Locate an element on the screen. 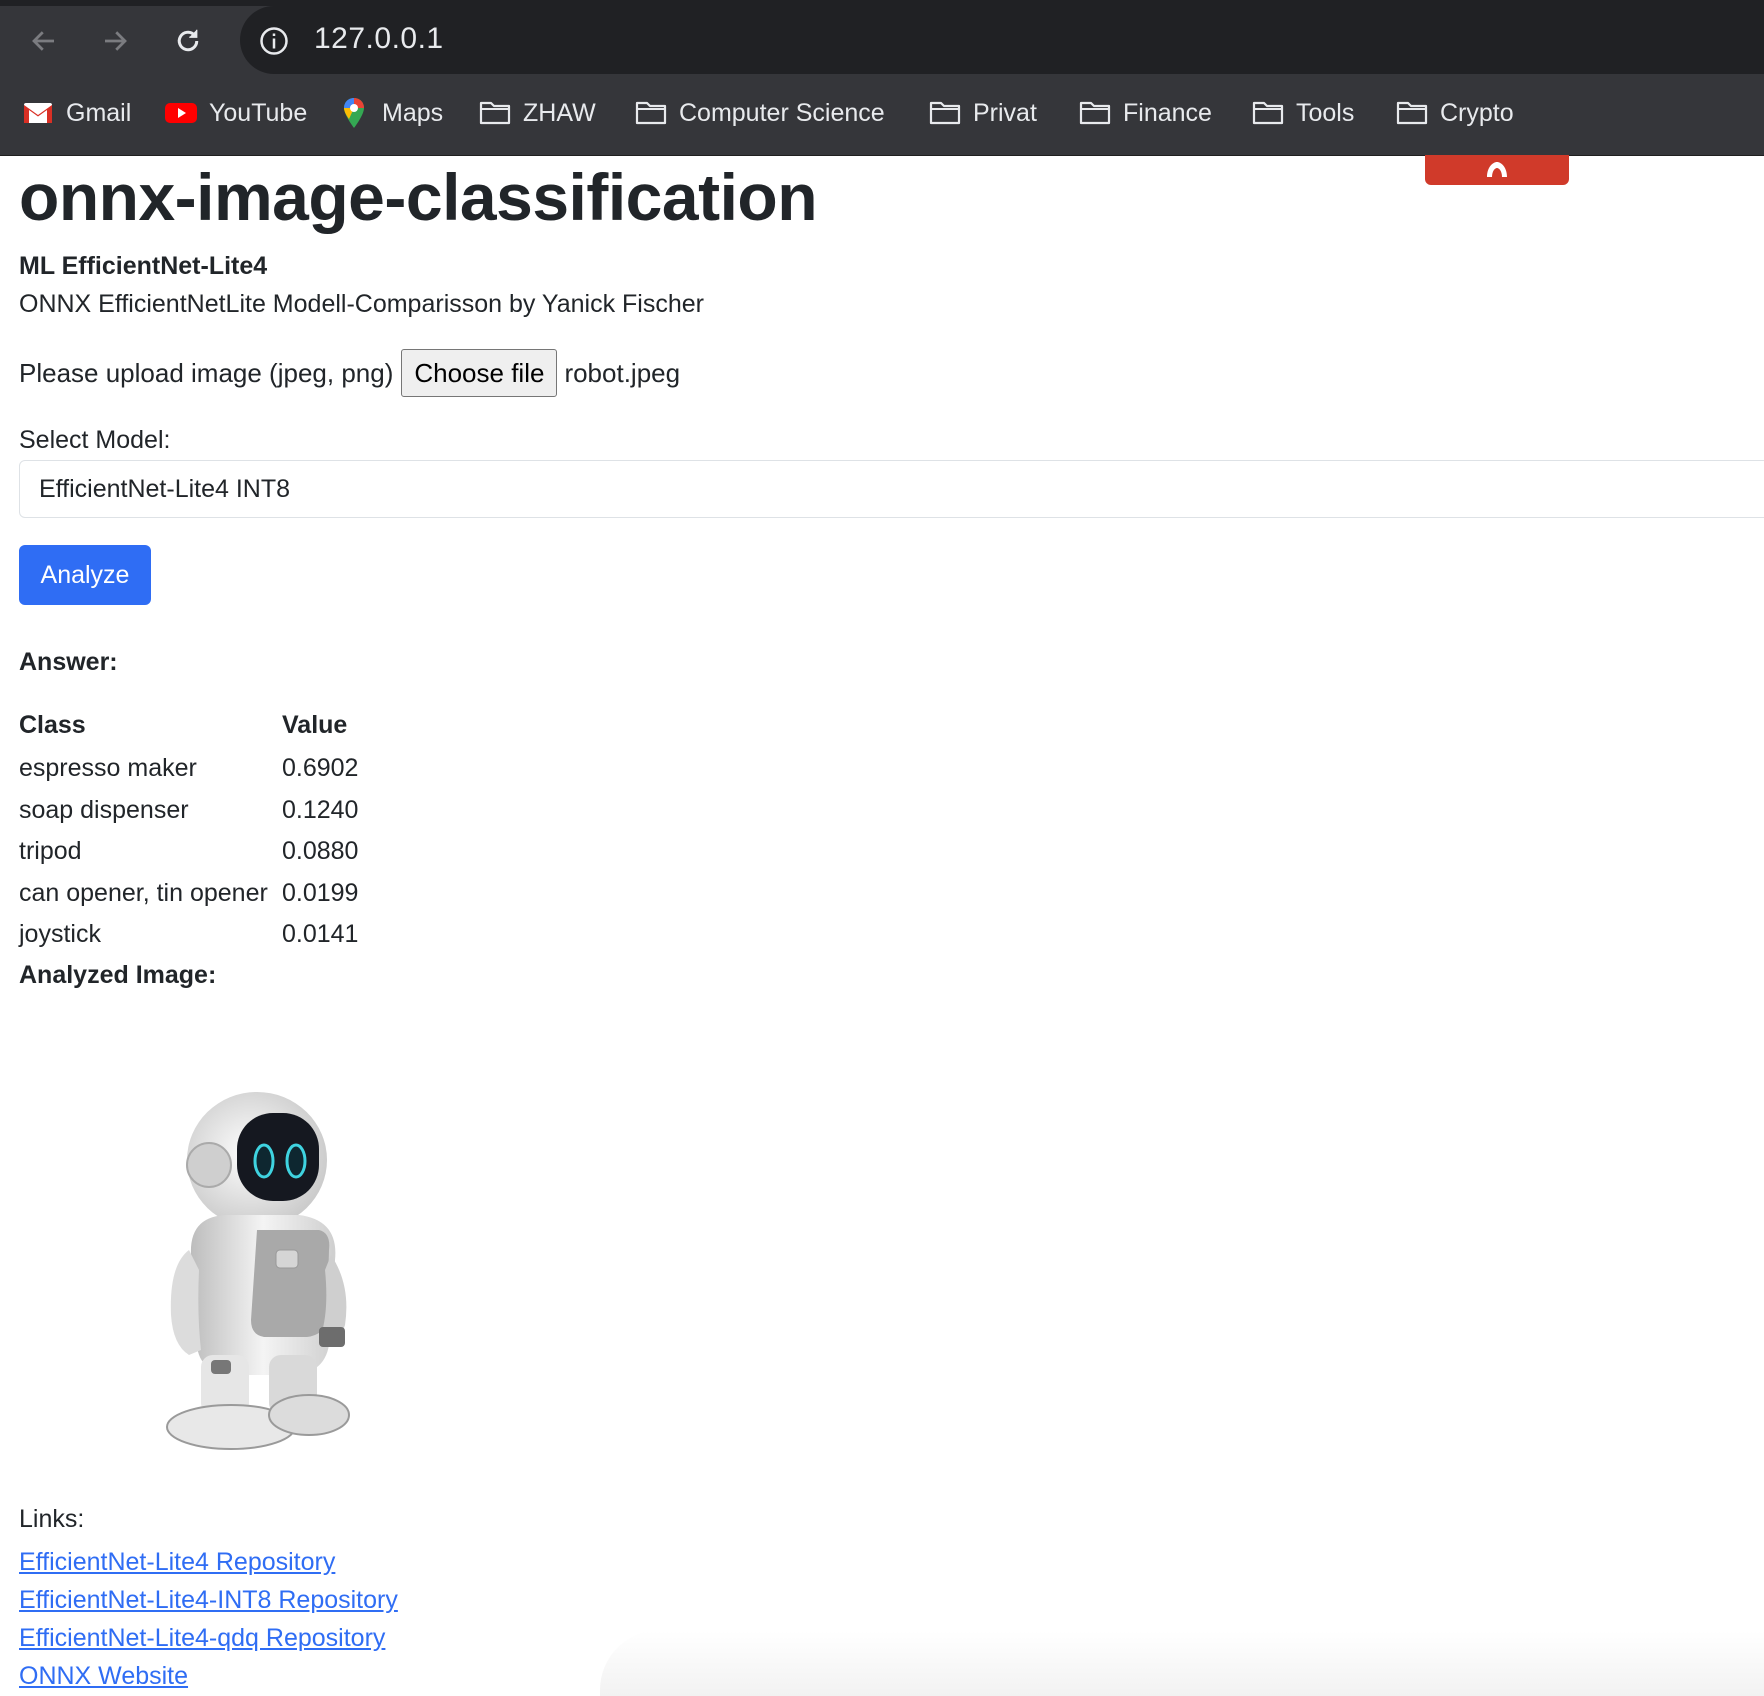 The image size is (1764, 1696). forward-button is located at coordinates (115, 41).